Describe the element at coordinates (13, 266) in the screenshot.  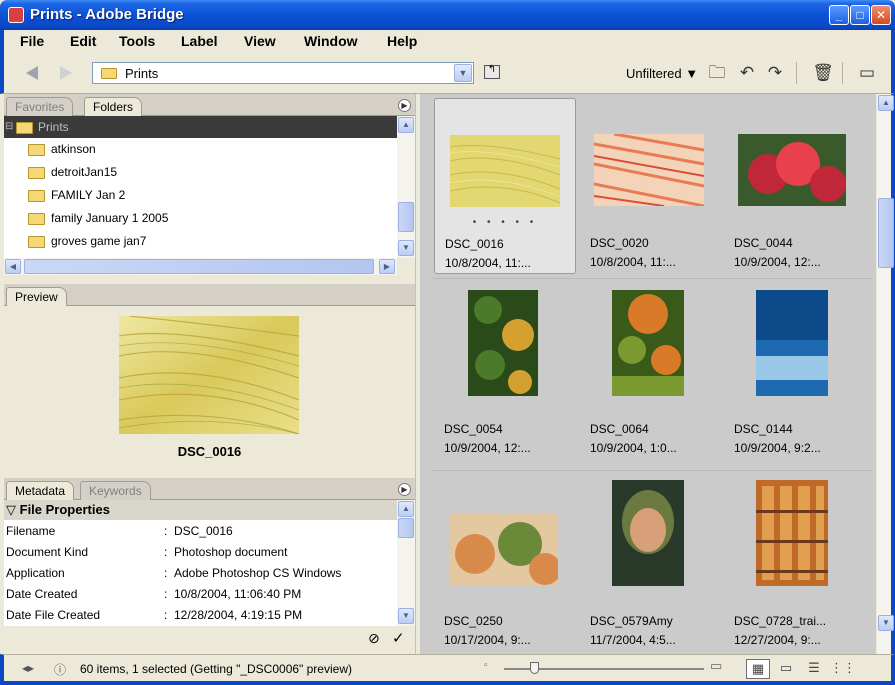
I see `scroll-left-icon: ◀` at that location.